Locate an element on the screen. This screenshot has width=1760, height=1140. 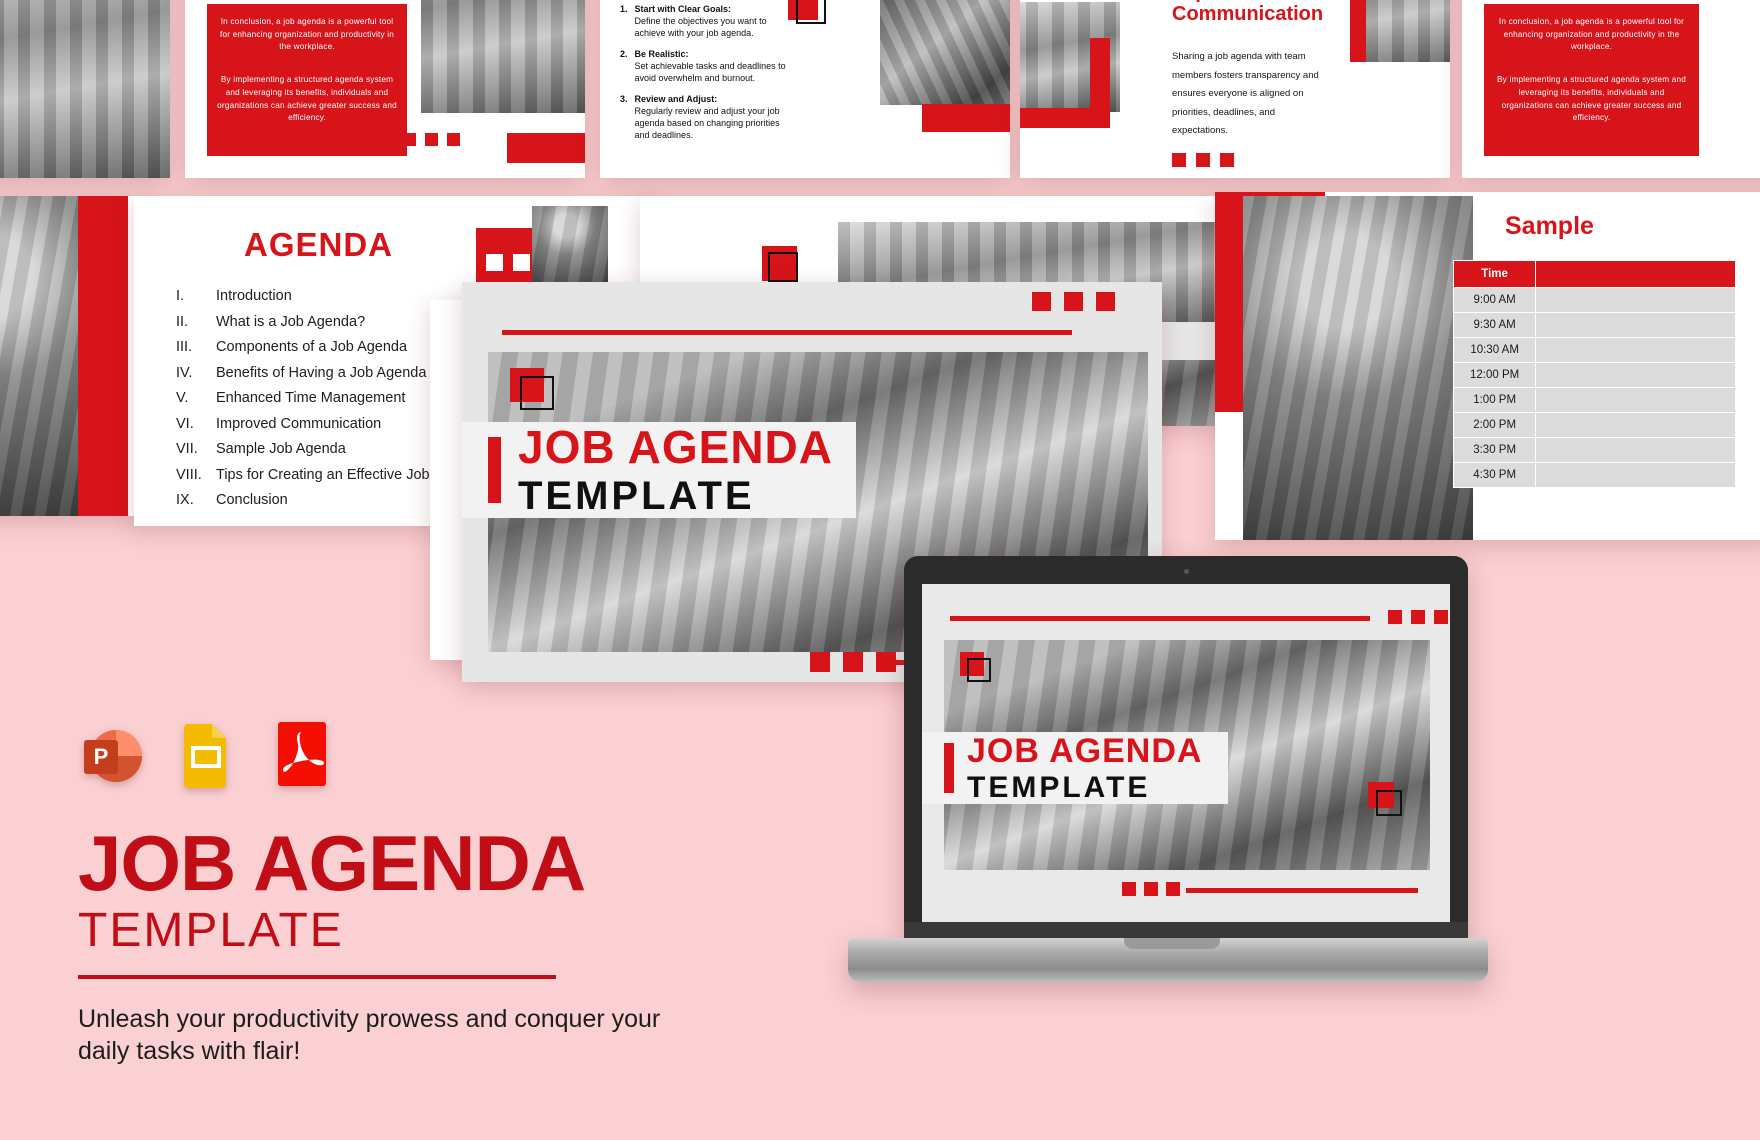
slide-team-photo is located at coordinates (85, 89).